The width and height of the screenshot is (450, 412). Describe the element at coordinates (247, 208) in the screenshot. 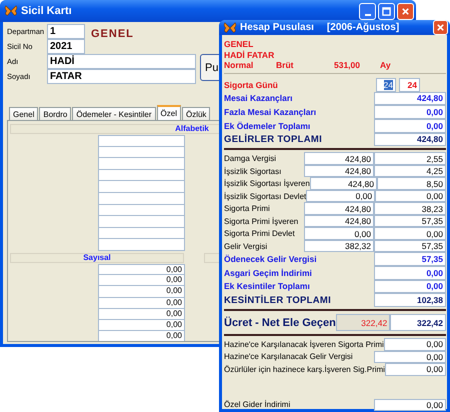

I see `row-label: Sigorta Primi` at that location.